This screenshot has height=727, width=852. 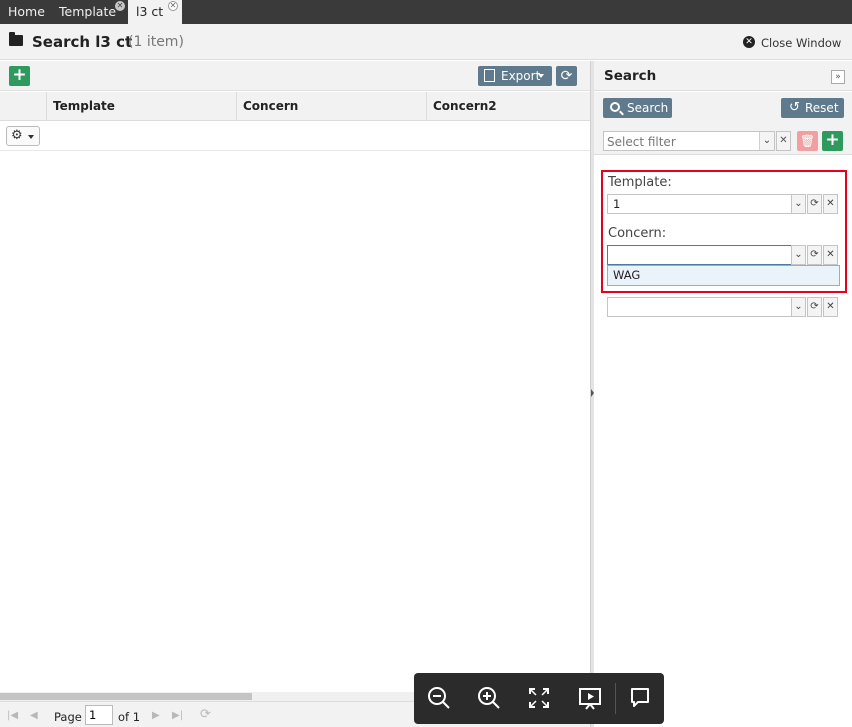 I want to click on viewer-toolbar, so click(x=539, y=698).